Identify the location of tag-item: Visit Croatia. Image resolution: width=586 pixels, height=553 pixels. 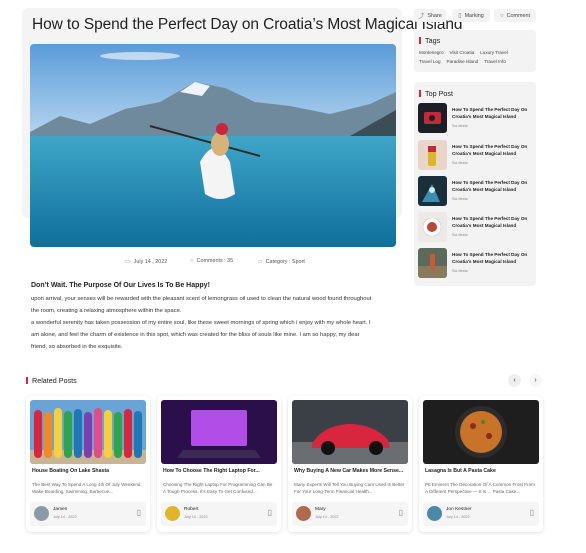
(462, 52).